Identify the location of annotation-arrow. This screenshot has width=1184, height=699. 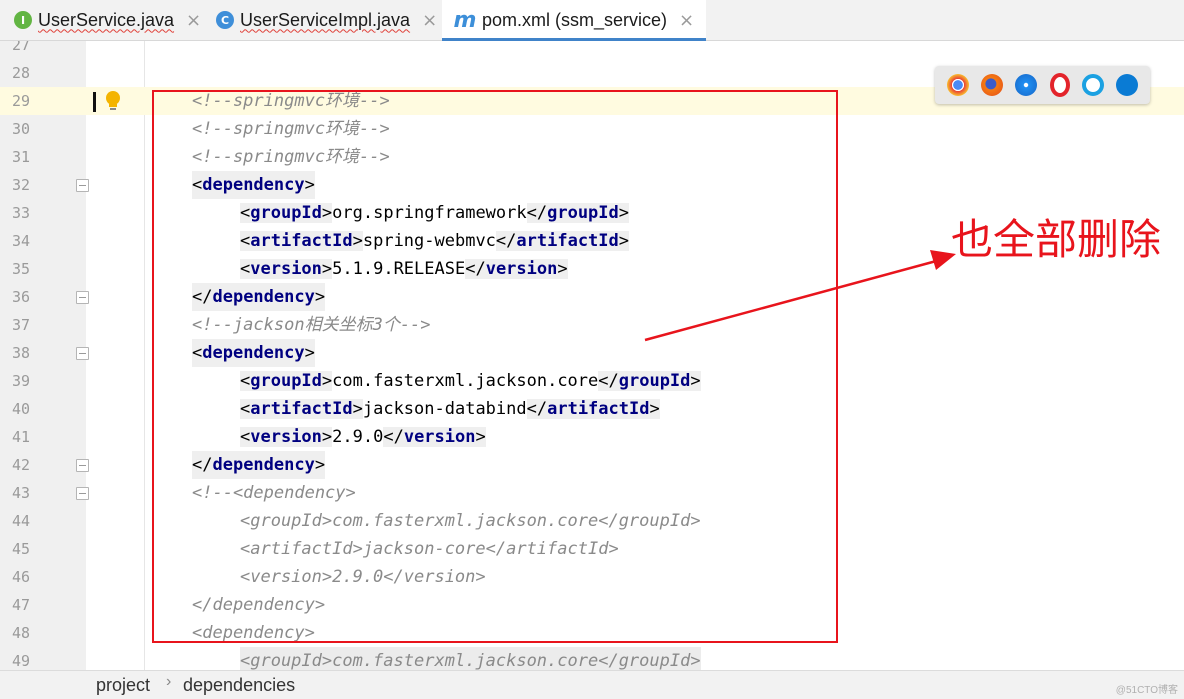
(800, 296).